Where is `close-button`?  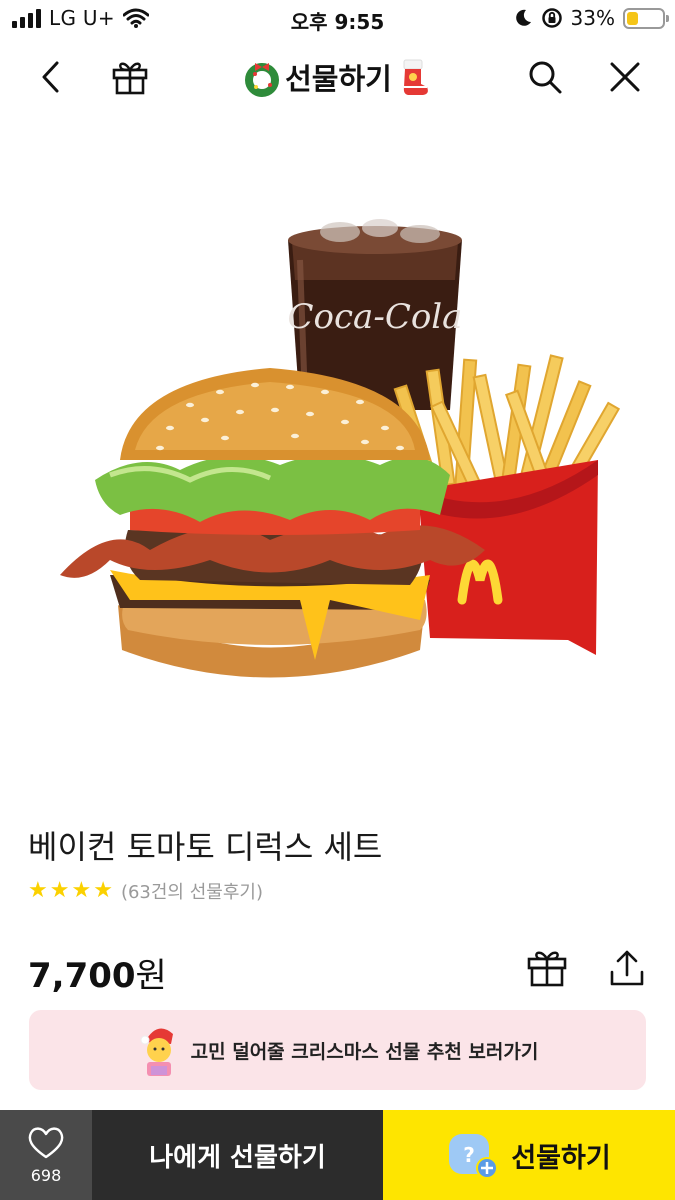
close-button is located at coordinates (625, 77).